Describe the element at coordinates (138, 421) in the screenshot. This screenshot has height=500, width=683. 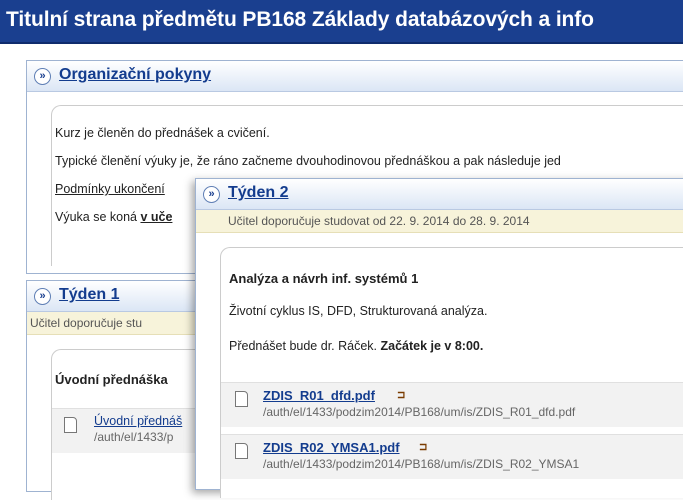
I see `tyden1-file-link: Úvodní přednáš` at that location.